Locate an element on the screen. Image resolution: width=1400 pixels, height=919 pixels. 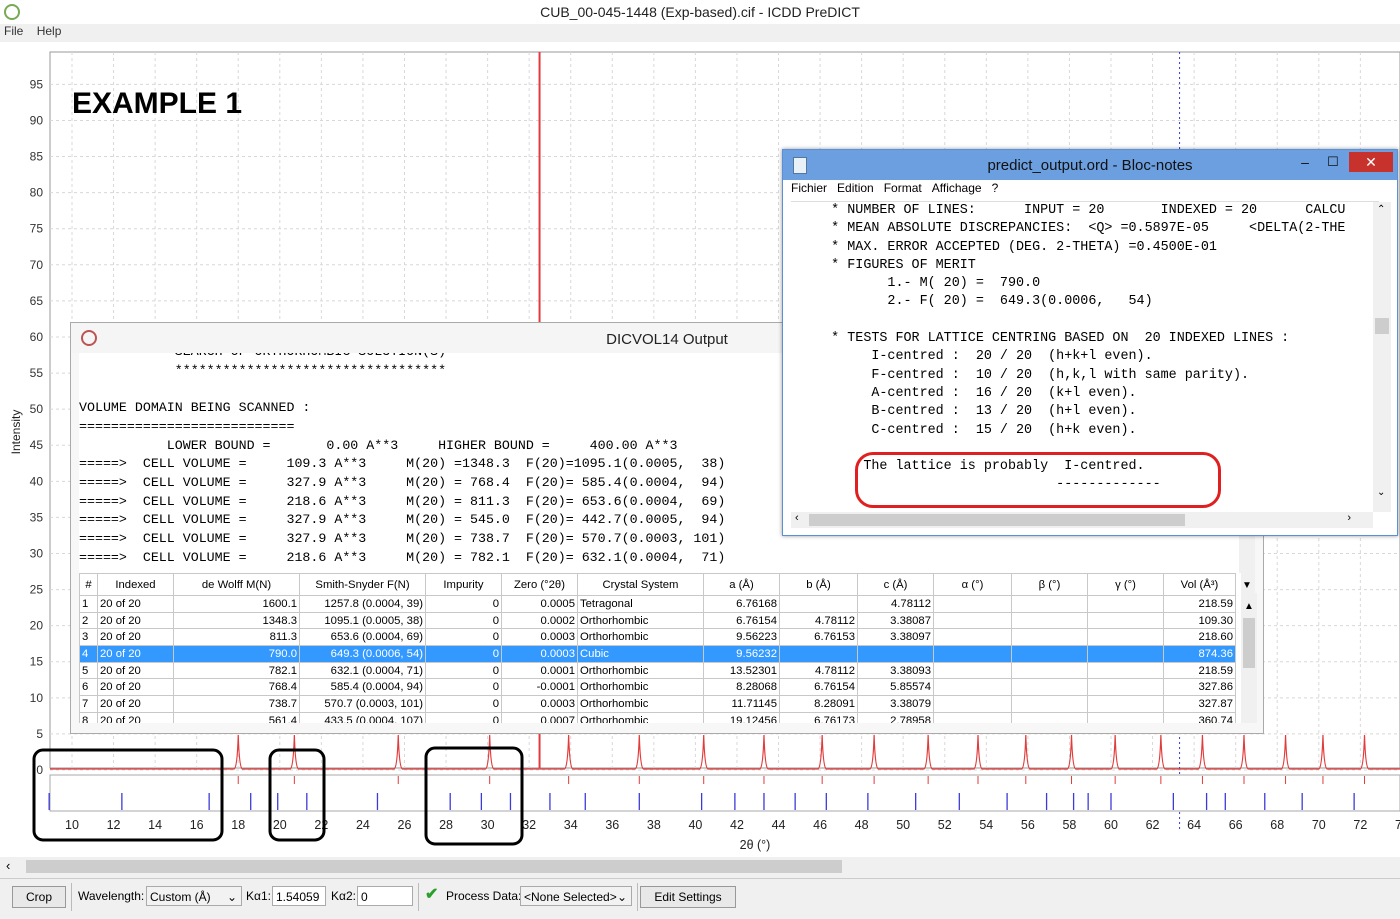
ka1-field: 1.54059 is located at coordinates (299, 896).